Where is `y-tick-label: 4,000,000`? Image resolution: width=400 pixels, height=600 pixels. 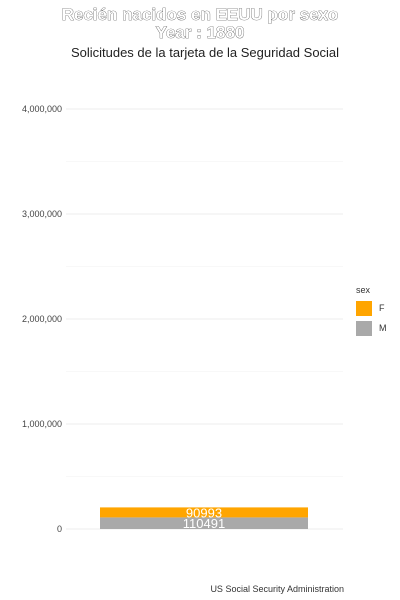 y-tick-label: 4,000,000 is located at coordinates (42, 109).